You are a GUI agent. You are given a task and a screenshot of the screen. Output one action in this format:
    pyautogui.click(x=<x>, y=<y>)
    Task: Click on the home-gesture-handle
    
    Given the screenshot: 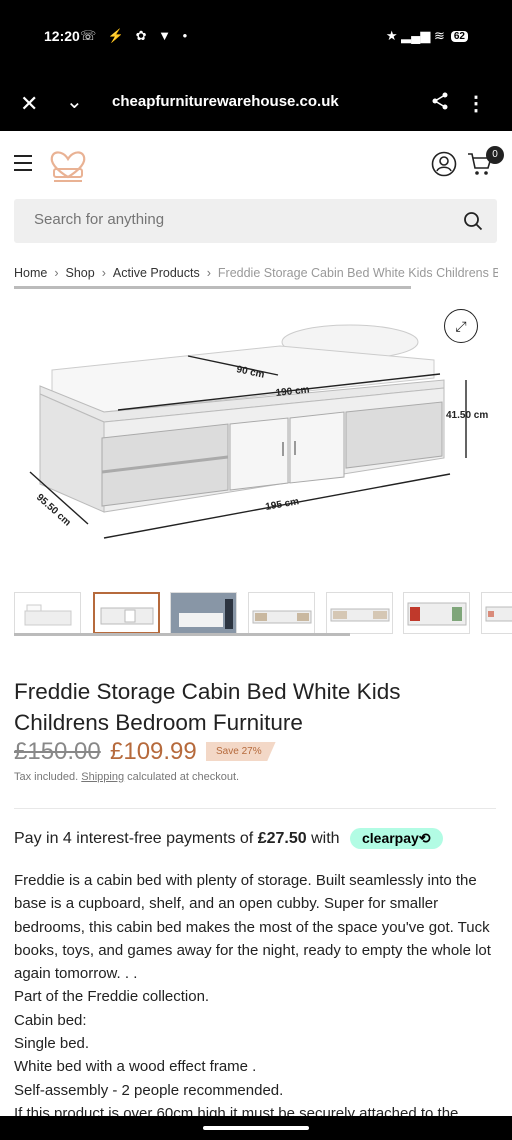 What is the action you would take?
    pyautogui.click(x=256, y=1128)
    